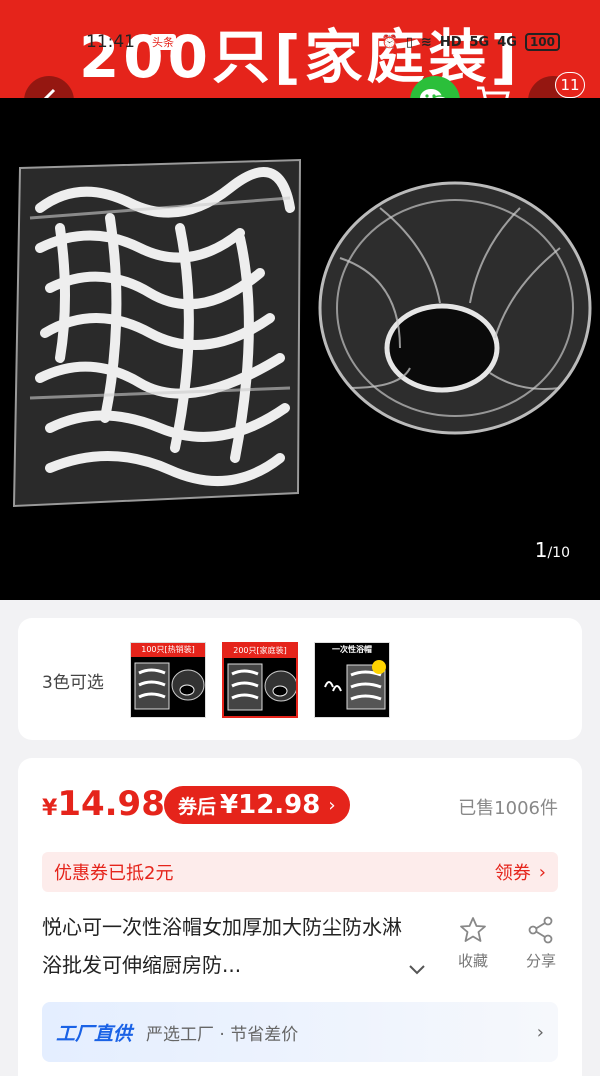  I want to click on alarm-icon: ⏰, so click(389, 42).